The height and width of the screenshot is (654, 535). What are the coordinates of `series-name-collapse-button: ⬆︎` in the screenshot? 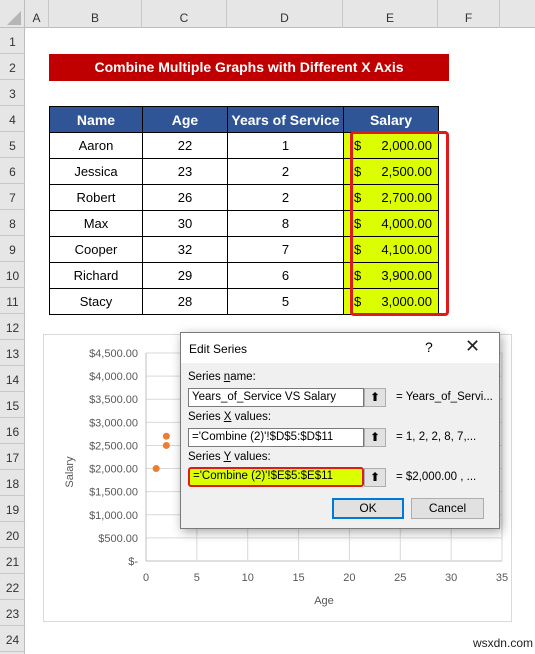 It's located at (375, 397).